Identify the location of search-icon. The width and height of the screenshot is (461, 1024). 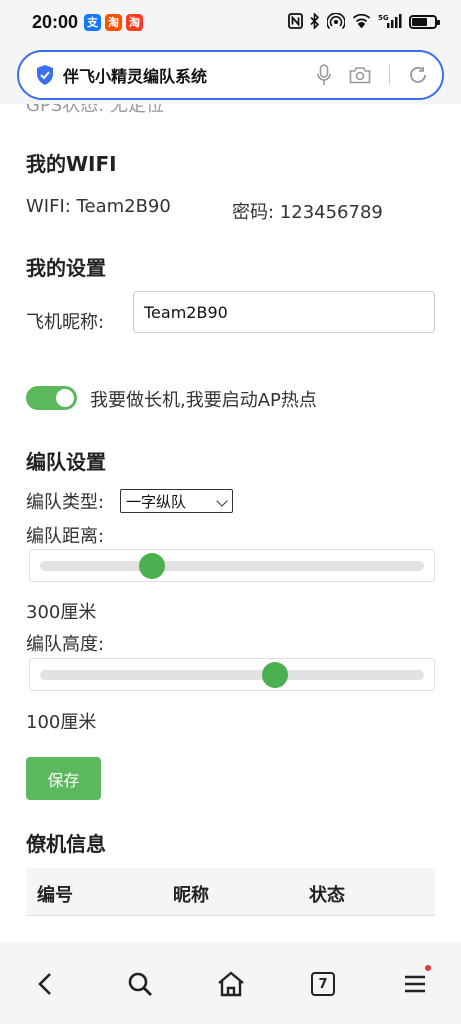
(140, 984).